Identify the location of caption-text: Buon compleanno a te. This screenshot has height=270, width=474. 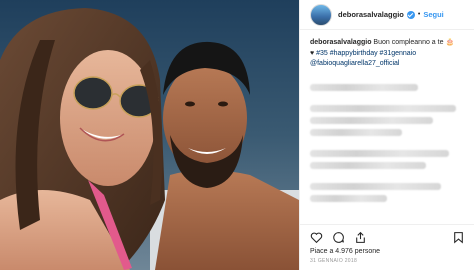
(408, 42).